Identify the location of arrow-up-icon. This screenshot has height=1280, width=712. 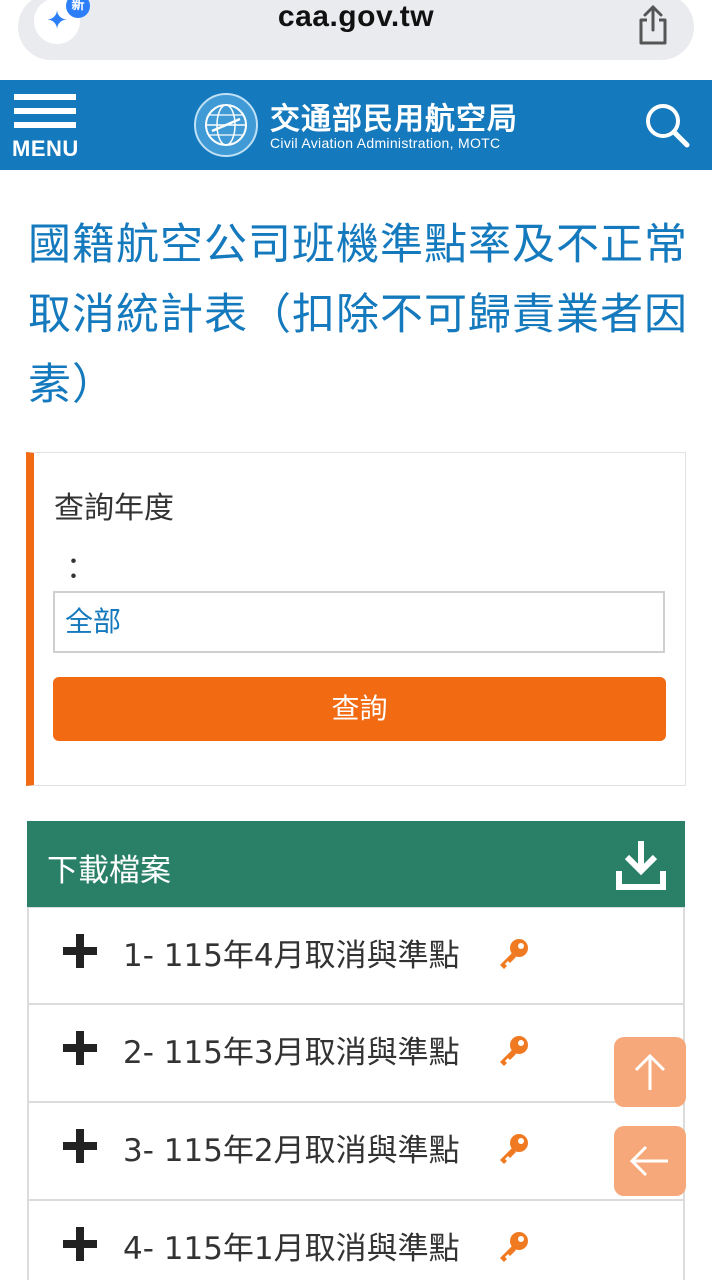
(650, 1071).